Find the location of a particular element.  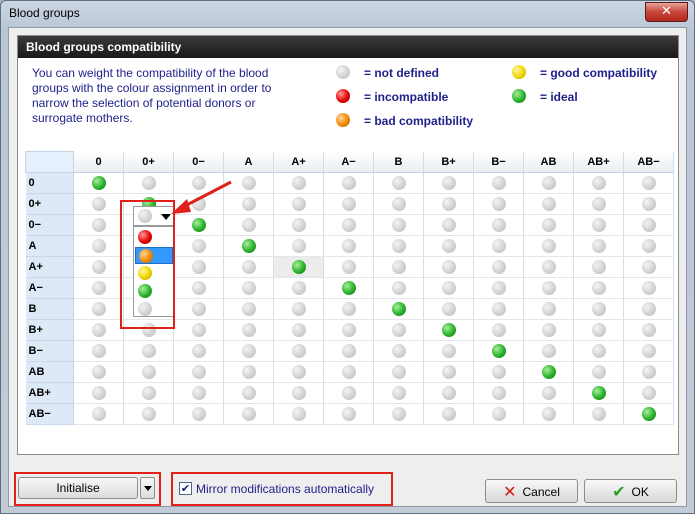

initialise-dropdown-button is located at coordinates (147, 488).